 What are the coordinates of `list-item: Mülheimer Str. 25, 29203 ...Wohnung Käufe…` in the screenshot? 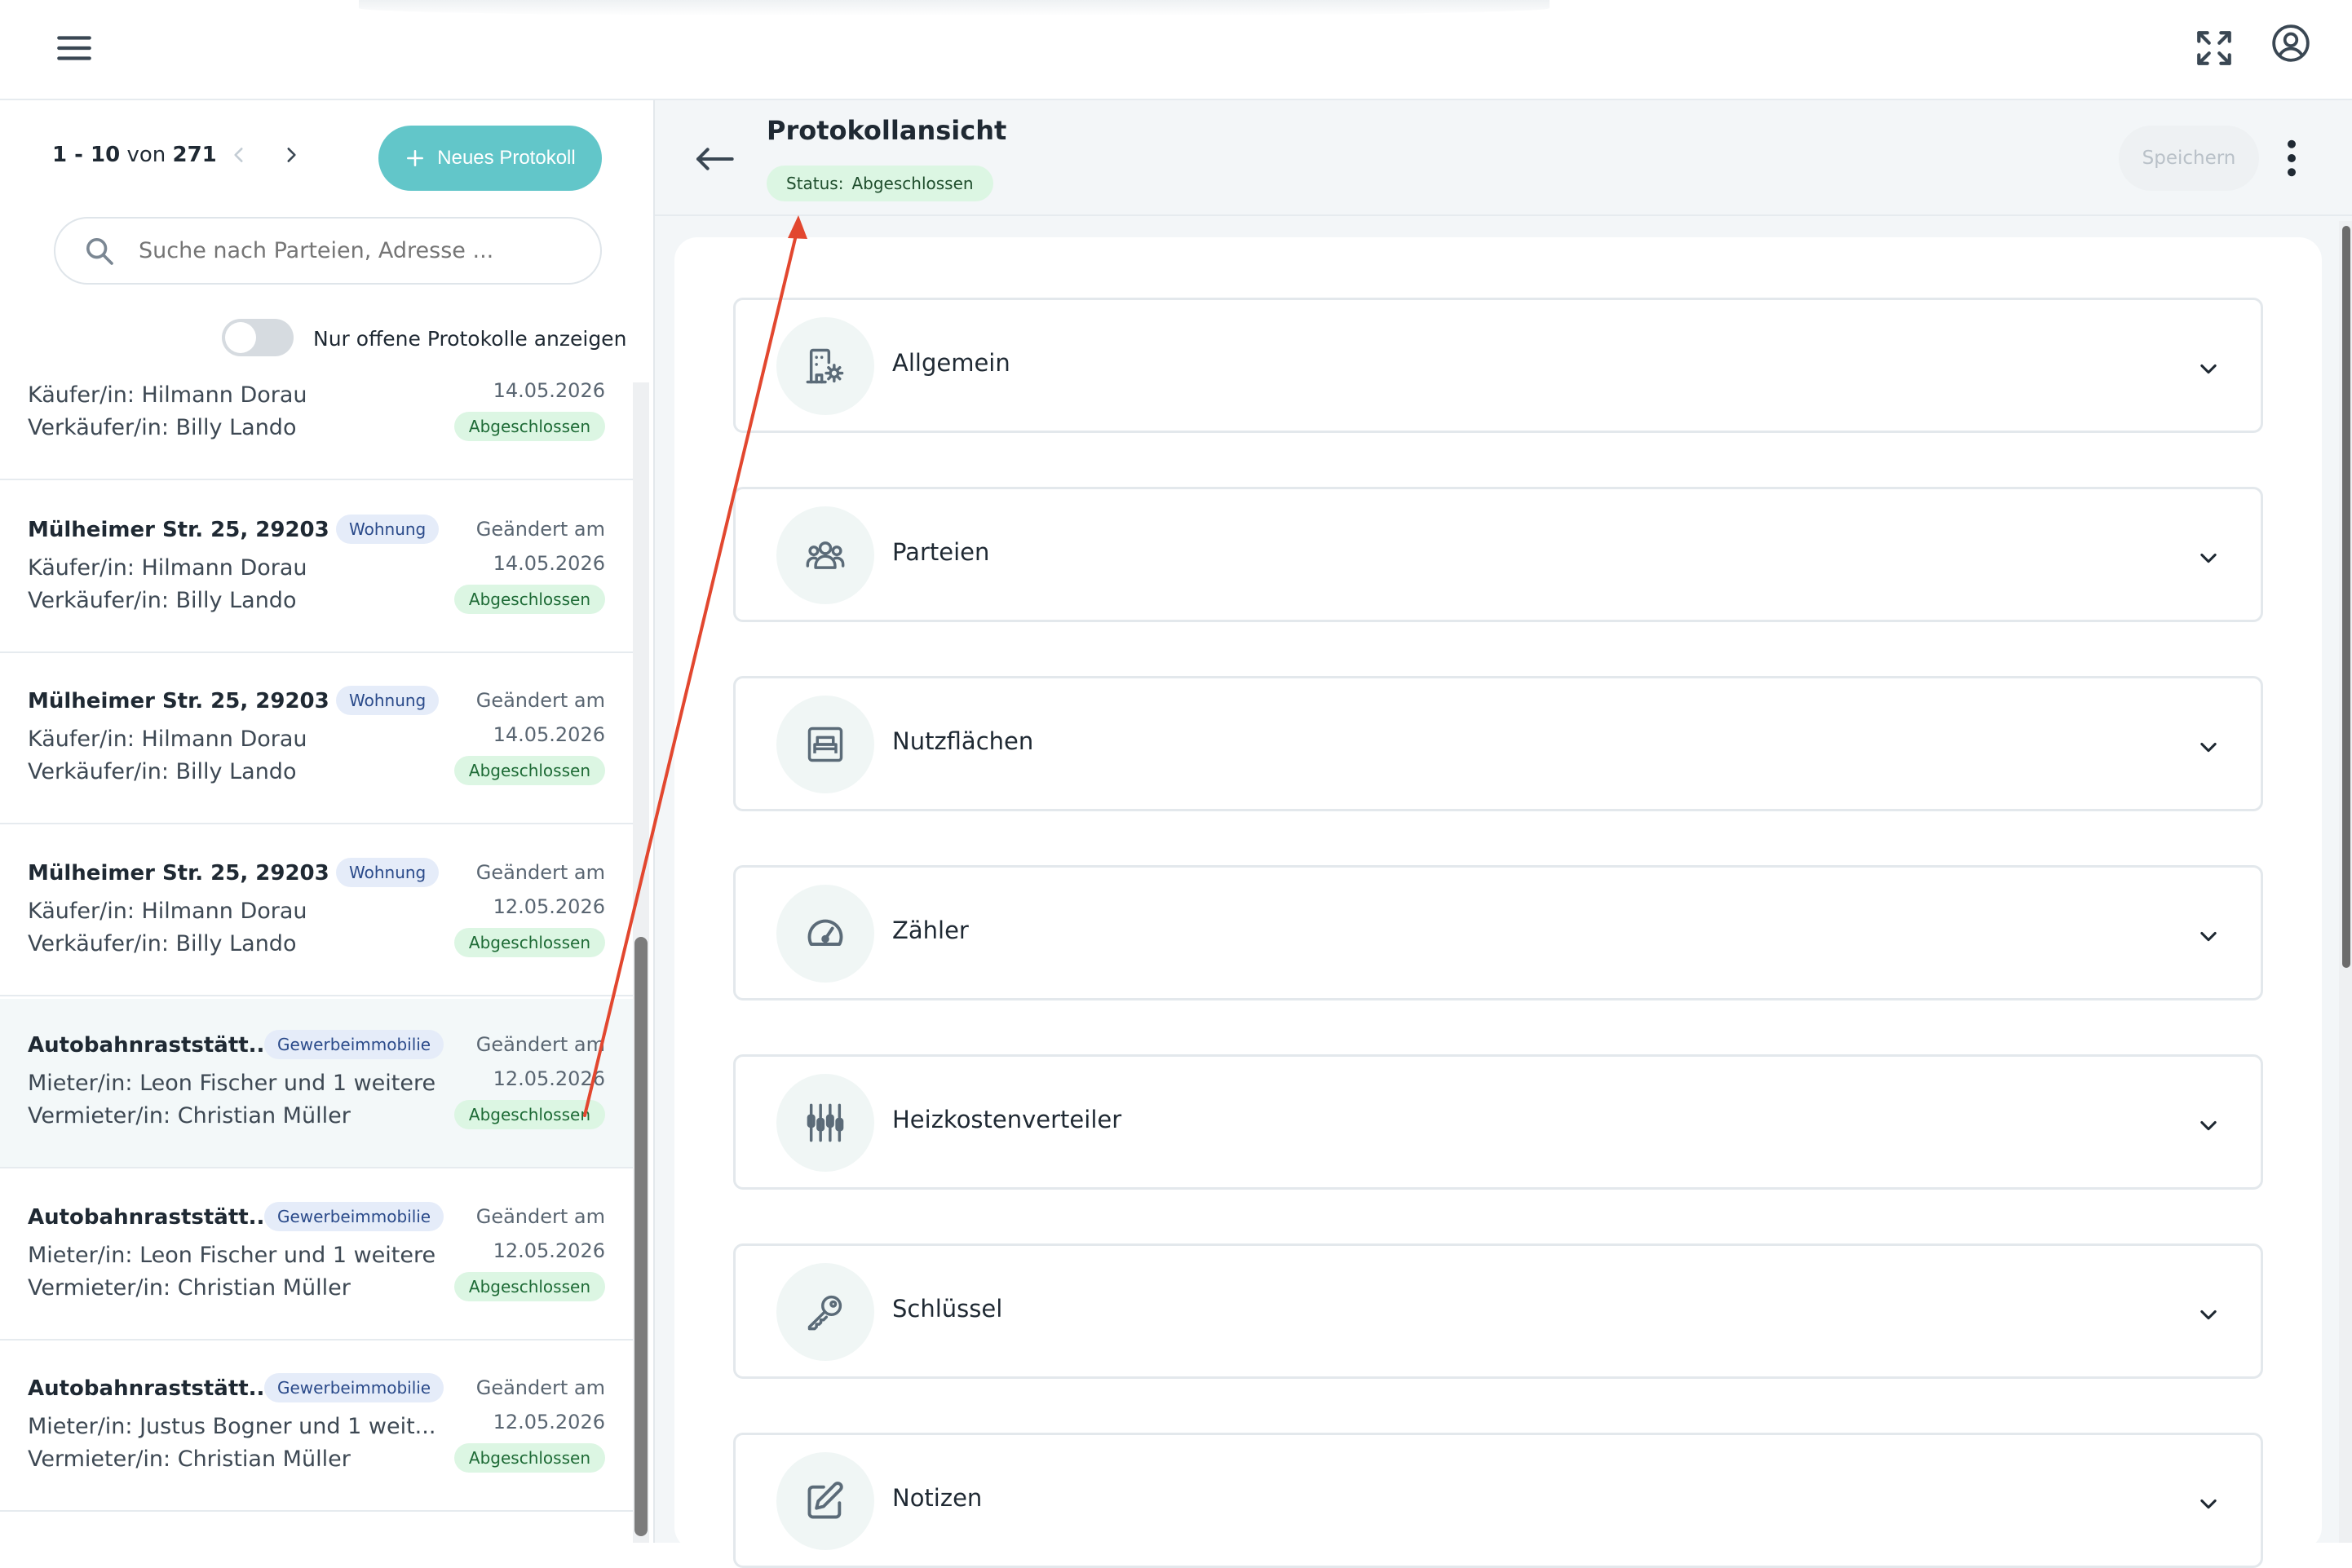 It's located at (316, 911).